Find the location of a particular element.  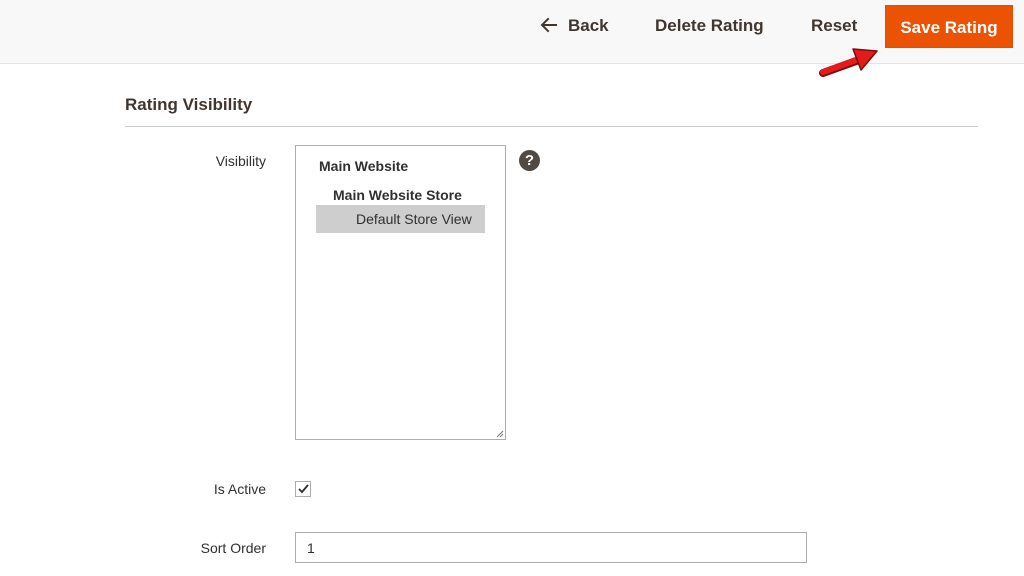

optgroup-main-website-store: Main Website Store is located at coordinates (397, 195).